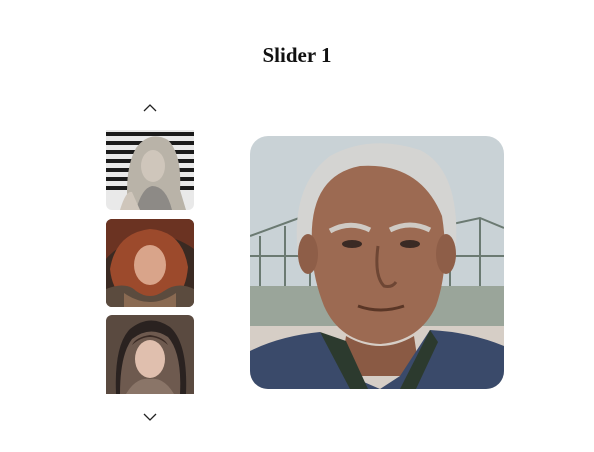 The width and height of the screenshot is (594, 452). What do you see at coordinates (297, 55) in the screenshot?
I see `page-title: Slider 1` at bounding box center [297, 55].